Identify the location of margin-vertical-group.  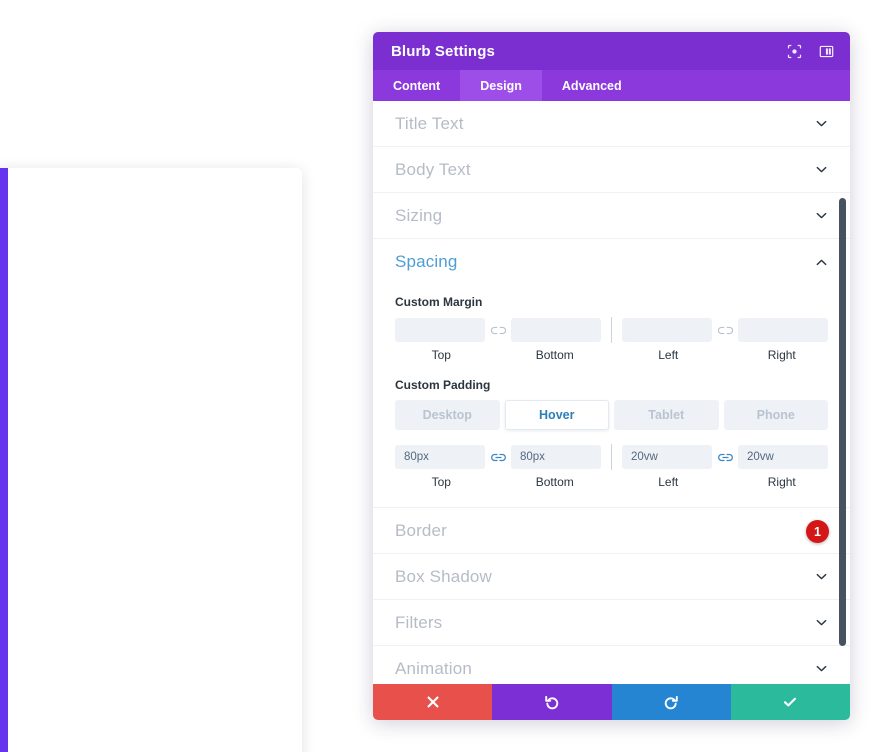
(498, 330).